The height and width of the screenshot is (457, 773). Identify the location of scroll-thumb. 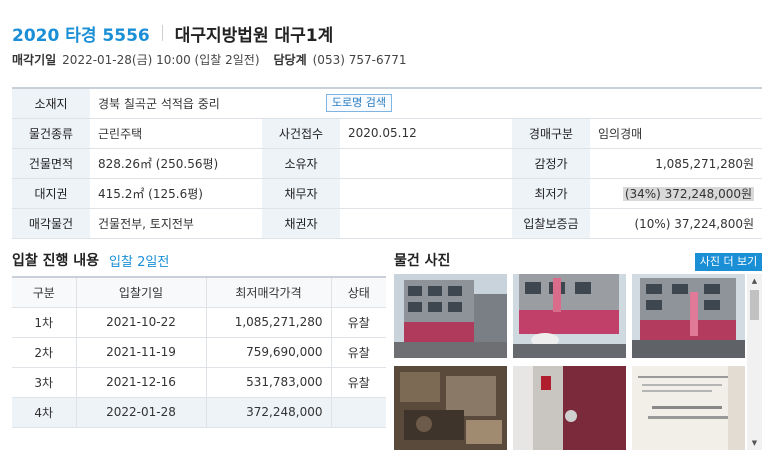
(754, 305).